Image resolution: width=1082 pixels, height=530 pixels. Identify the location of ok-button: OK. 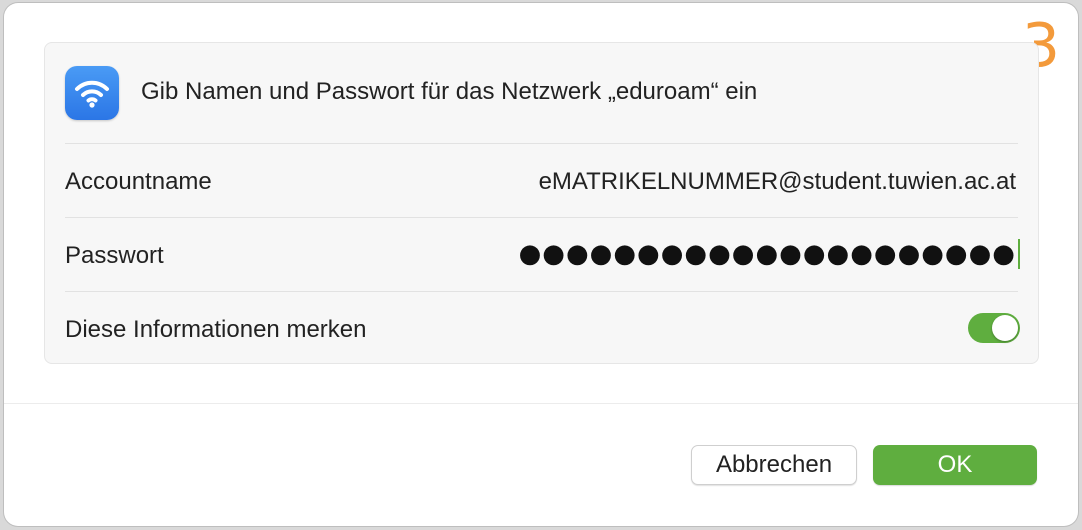
(955, 465).